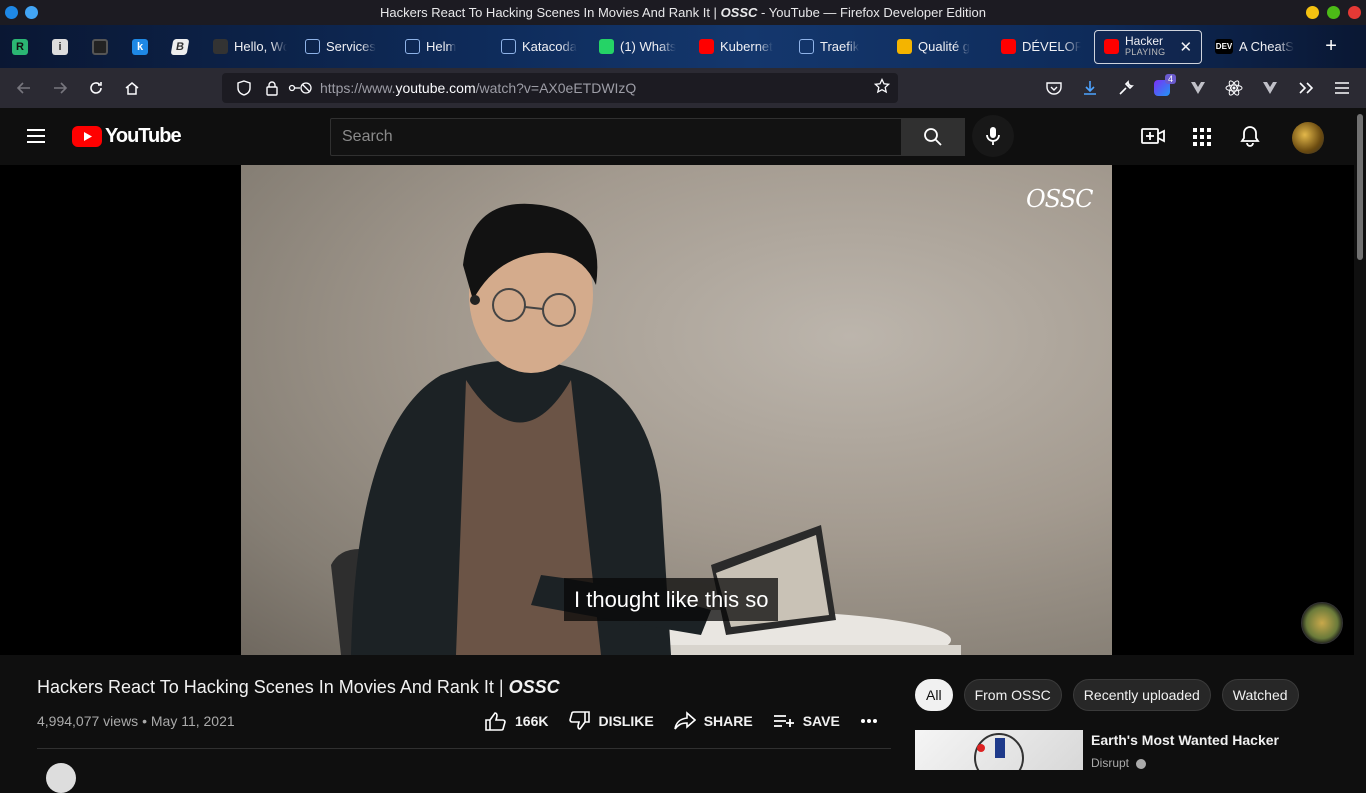 This screenshot has width=1366, height=793. I want to click on filter-chip: All, so click(934, 695).